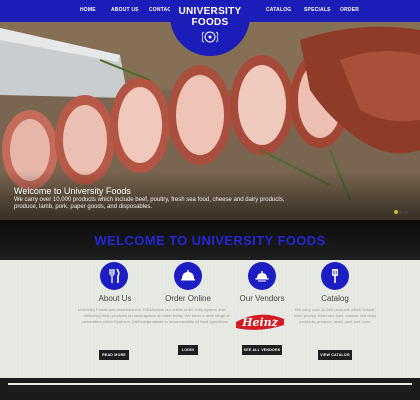  What do you see at coordinates (210, 389) in the screenshot?
I see `footer` at bounding box center [210, 389].